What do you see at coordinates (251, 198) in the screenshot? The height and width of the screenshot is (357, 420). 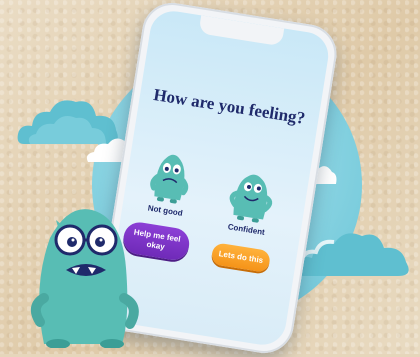 I see `confident-monster-icon` at bounding box center [251, 198].